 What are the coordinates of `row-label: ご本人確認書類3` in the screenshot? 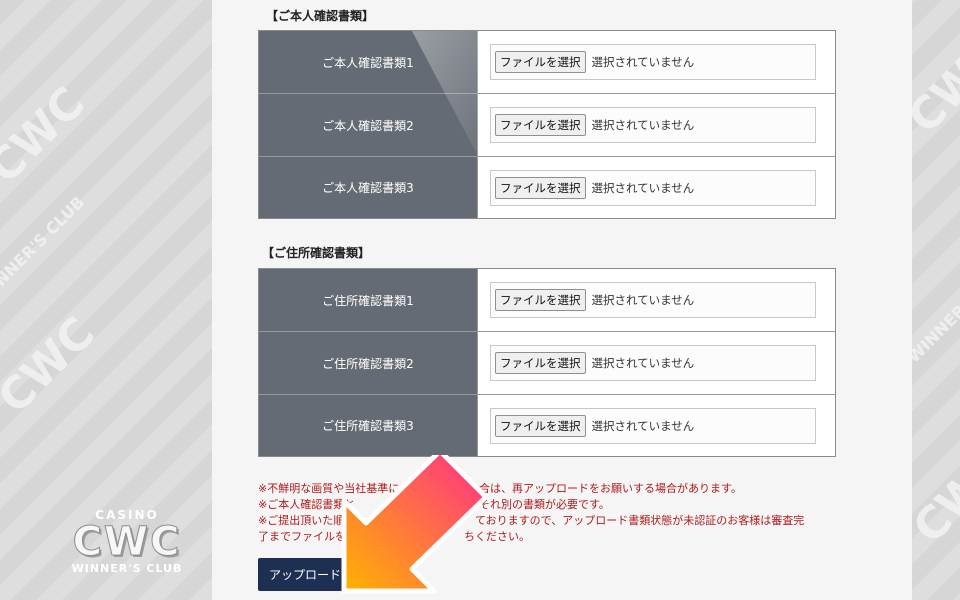 It's located at (368, 187).